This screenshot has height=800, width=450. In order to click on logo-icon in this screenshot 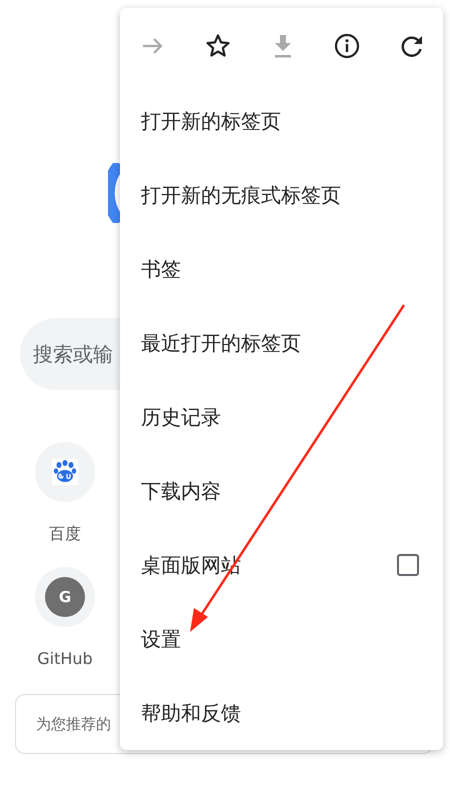, I will do `click(114, 193)`.